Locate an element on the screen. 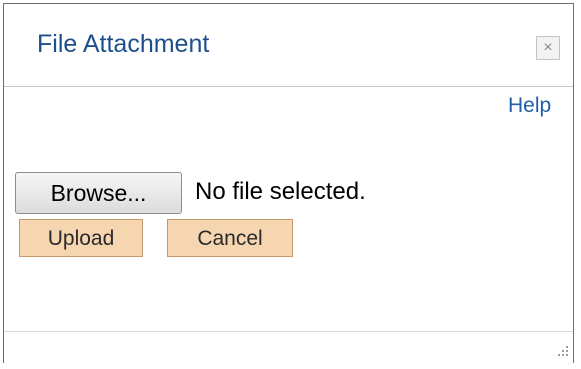 The image size is (581, 369). cancel-button: Cancel is located at coordinates (230, 238).